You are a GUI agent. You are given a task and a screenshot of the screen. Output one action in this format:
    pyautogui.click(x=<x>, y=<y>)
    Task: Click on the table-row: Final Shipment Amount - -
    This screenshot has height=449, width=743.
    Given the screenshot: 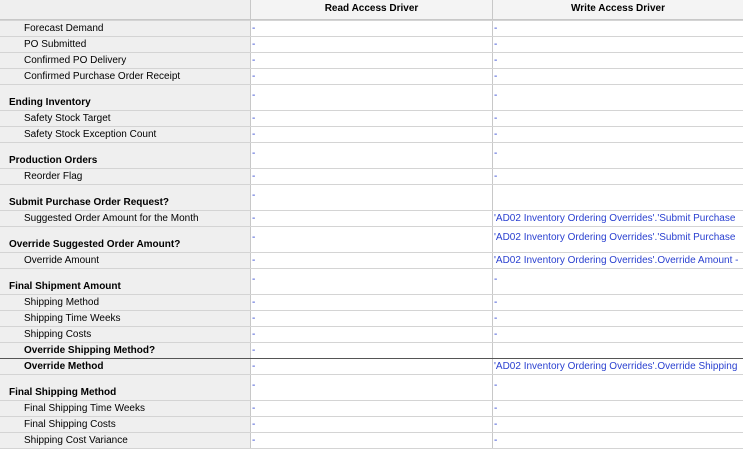 What is the action you would take?
    pyautogui.click(x=371, y=282)
    